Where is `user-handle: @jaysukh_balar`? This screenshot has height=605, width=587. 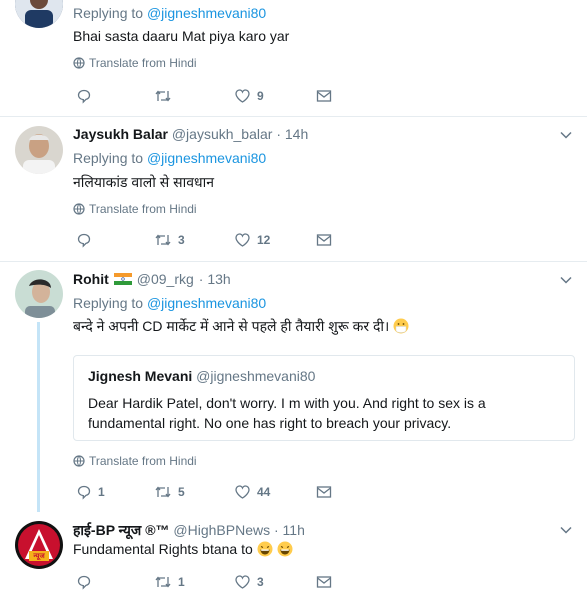
user-handle: @jaysukh_balar is located at coordinates (222, 134).